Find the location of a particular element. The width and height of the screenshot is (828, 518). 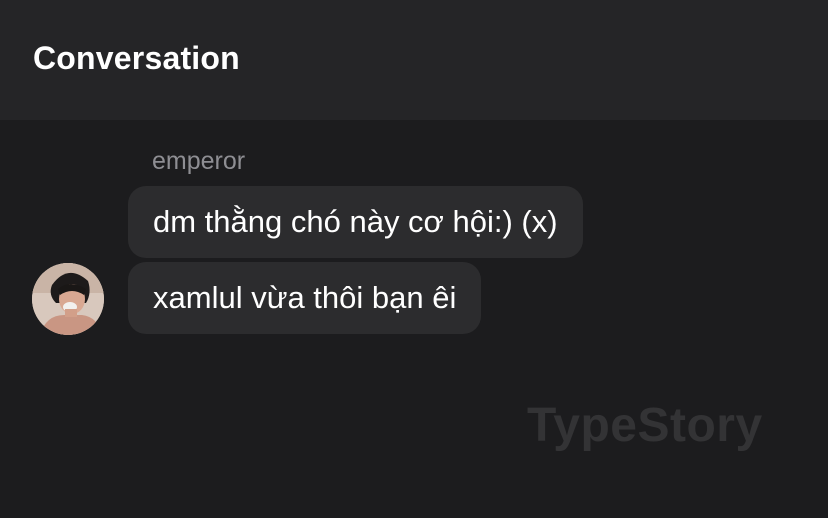

message-text: dm thằng chó này cơ hội:) (x) is located at coordinates (355, 221).